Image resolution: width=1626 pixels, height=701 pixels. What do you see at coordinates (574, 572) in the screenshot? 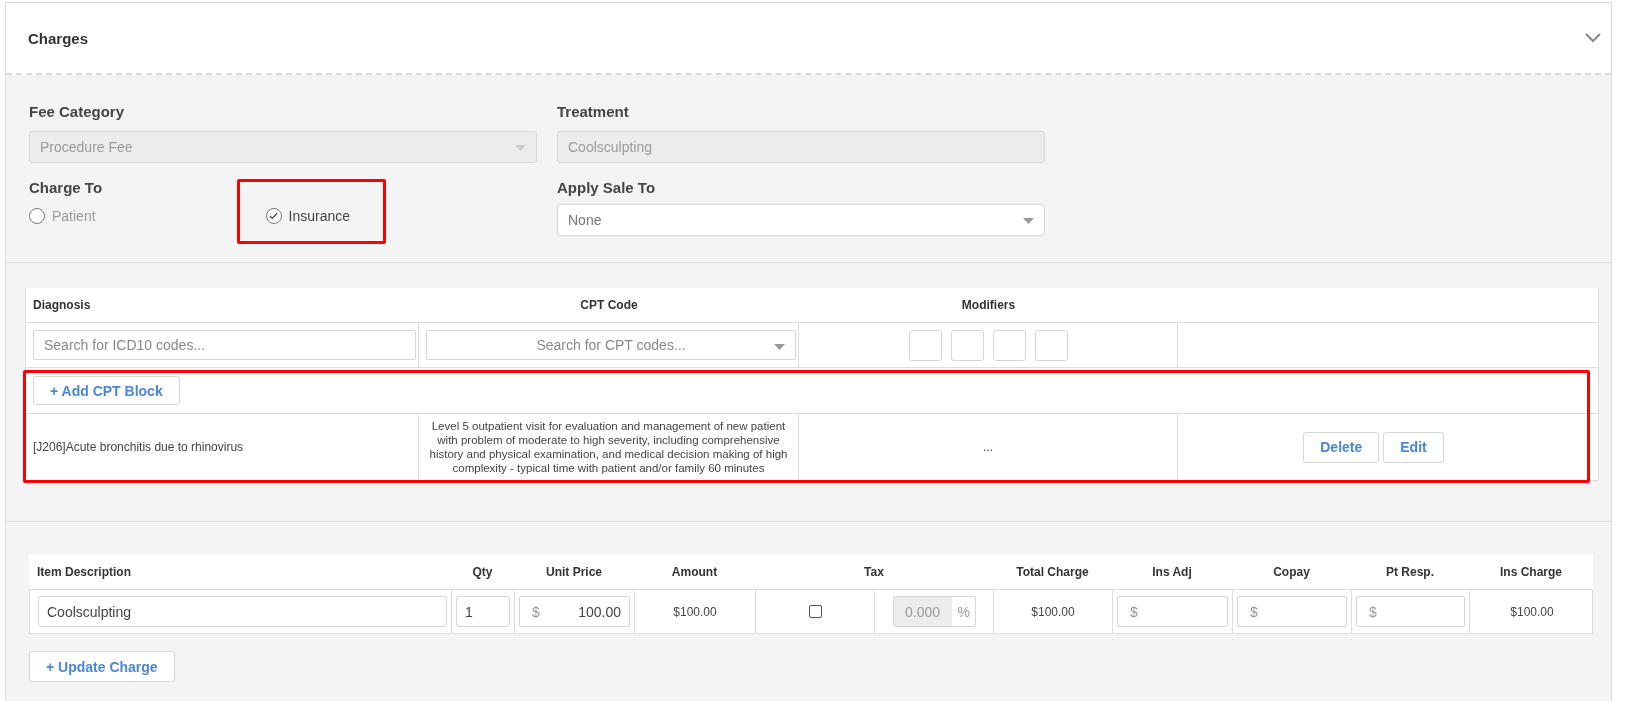
I see `column-header: Unit Price` at bounding box center [574, 572].